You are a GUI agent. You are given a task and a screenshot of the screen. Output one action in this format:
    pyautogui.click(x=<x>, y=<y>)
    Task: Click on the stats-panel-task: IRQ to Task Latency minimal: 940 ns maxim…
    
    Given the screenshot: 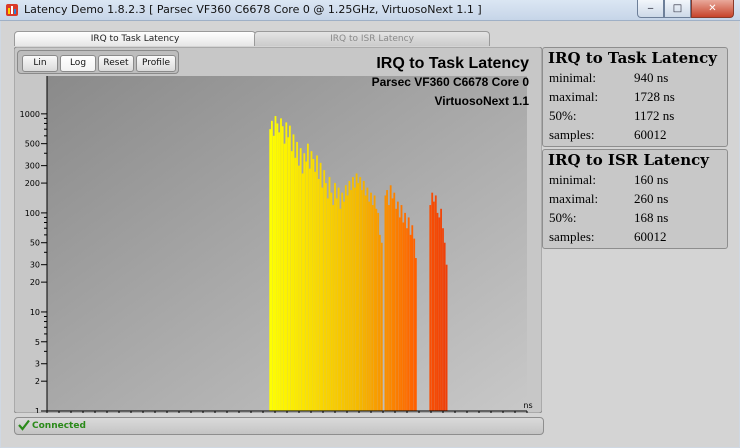 What is the action you would take?
    pyautogui.click(x=635, y=97)
    